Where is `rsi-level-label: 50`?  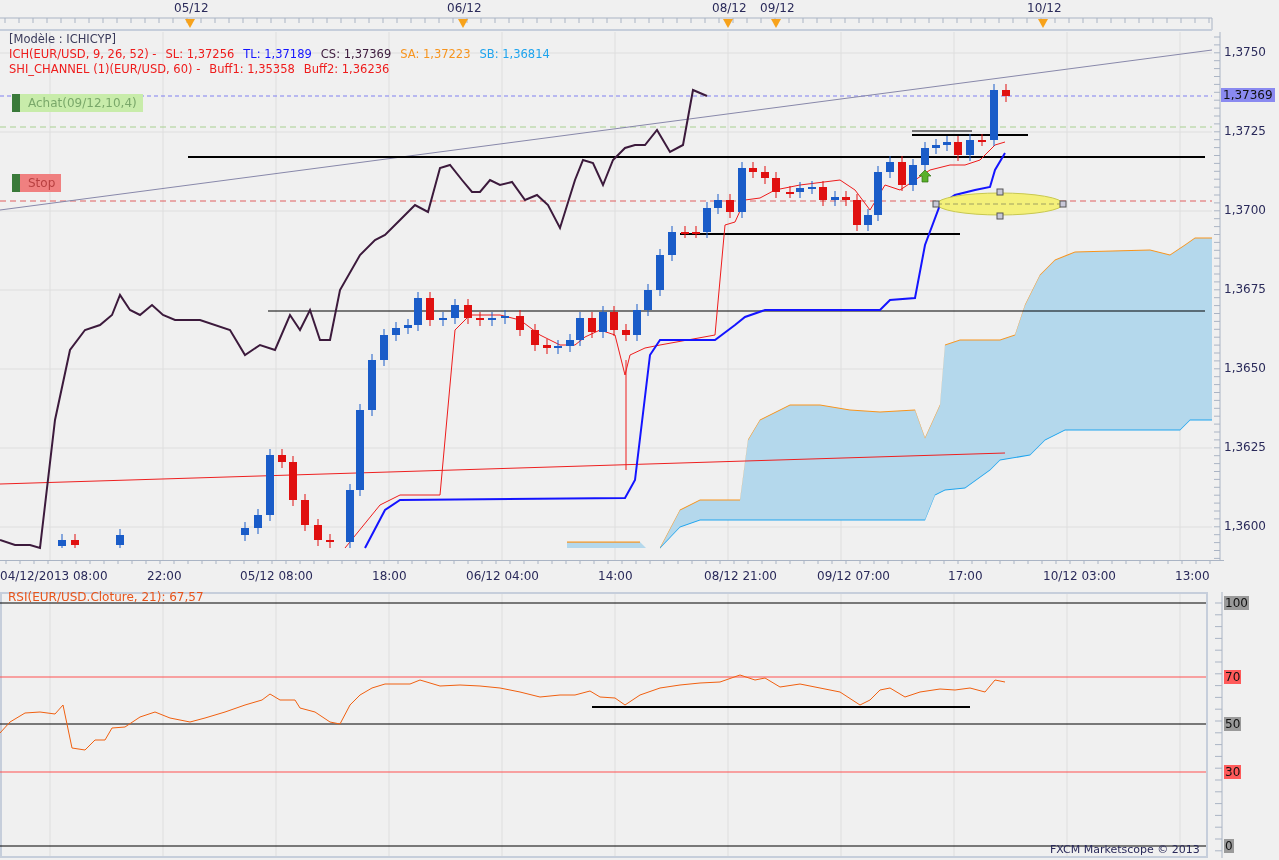 rsi-level-label: 50 is located at coordinates (1233, 724).